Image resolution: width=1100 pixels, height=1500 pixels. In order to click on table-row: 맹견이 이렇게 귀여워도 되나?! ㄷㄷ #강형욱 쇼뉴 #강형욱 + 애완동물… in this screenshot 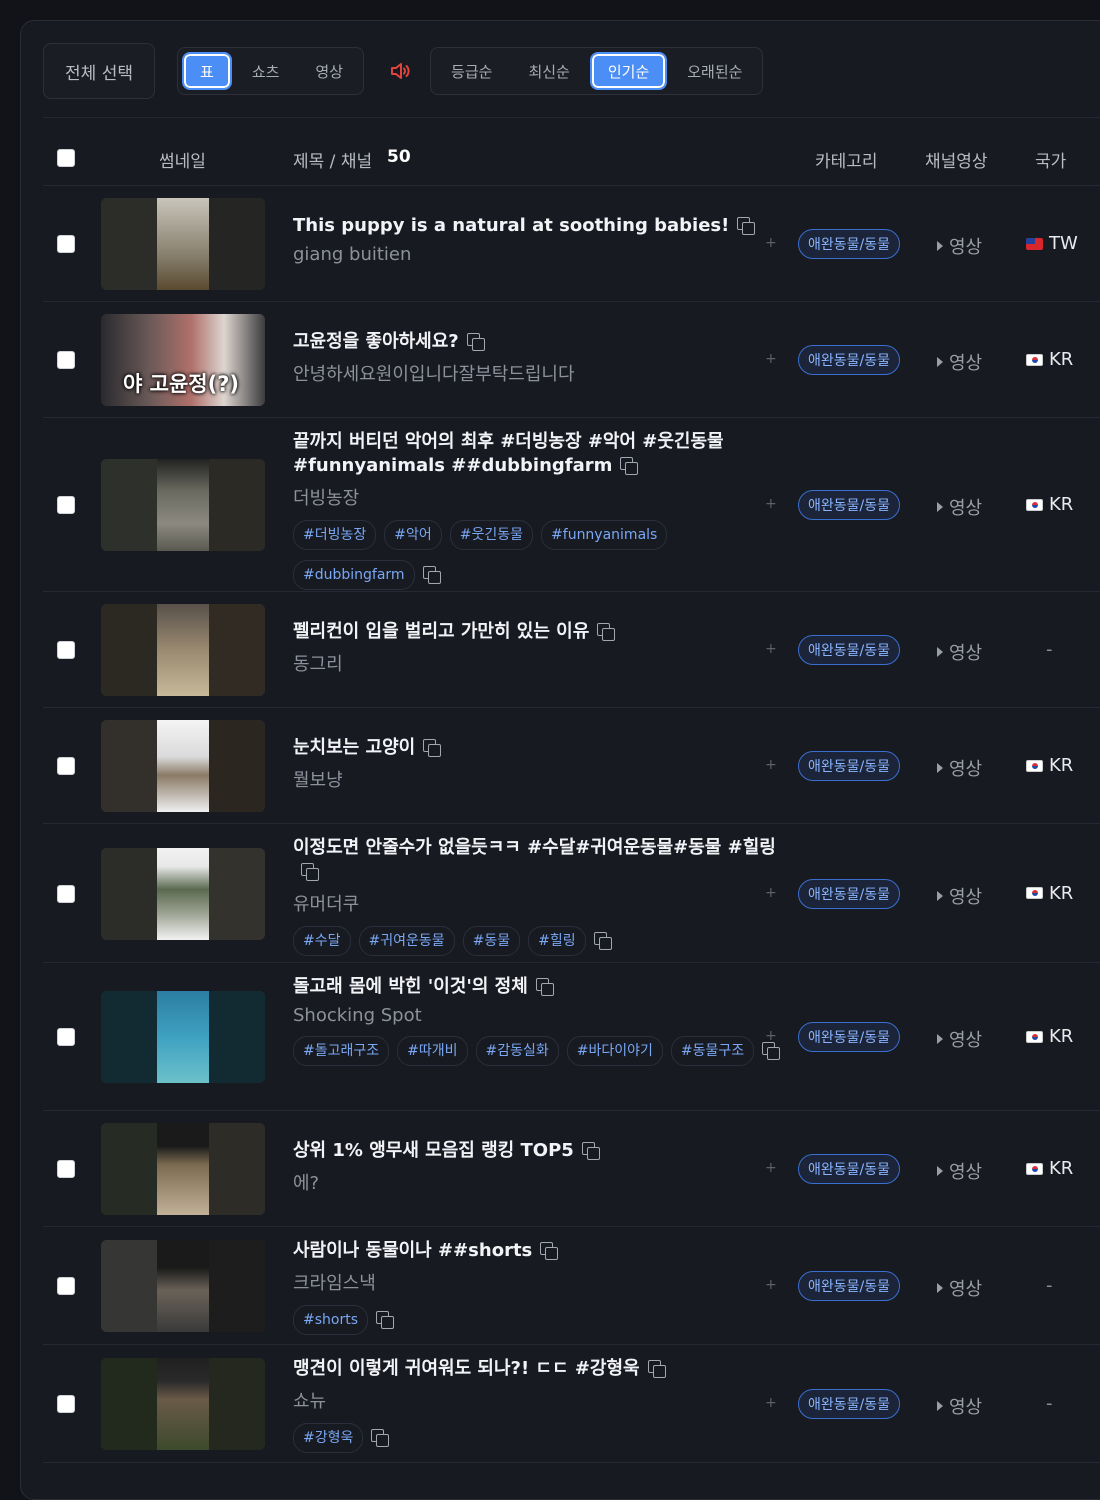, I will do `click(571, 1404)`.